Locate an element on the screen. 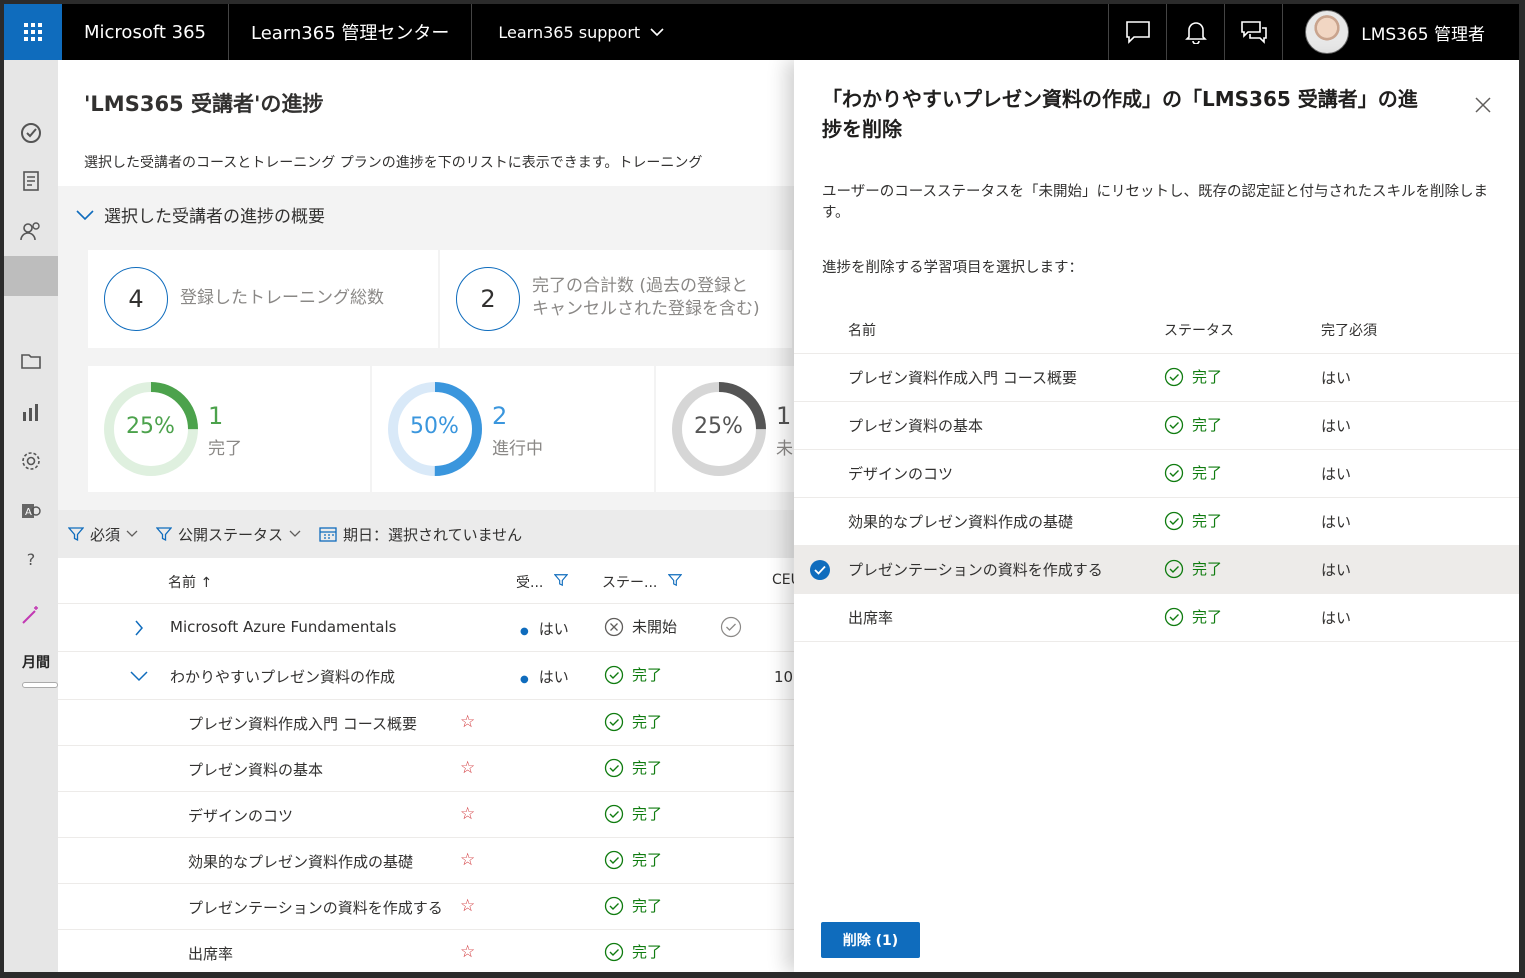 This screenshot has height=978, width=1525. publish-status-filter-label: 公開ステータス is located at coordinates (231, 534).